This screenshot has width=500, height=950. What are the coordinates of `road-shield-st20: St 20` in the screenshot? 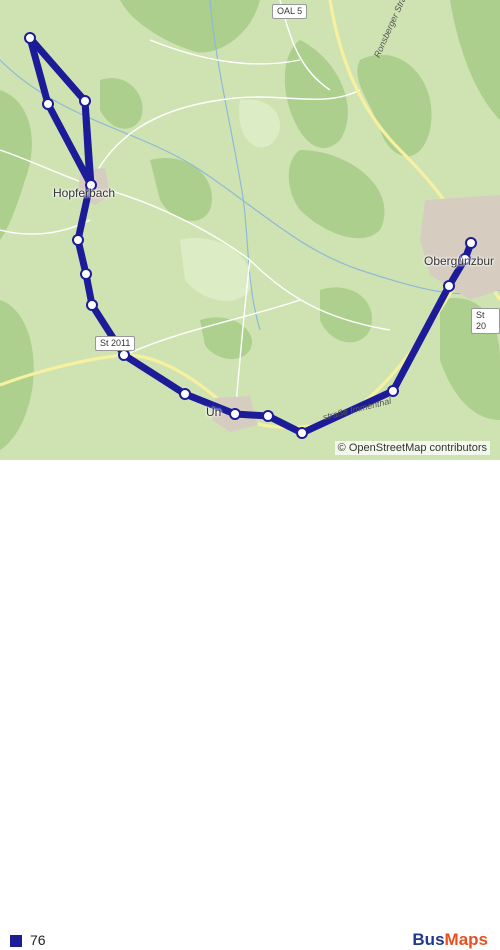 It's located at (485, 321).